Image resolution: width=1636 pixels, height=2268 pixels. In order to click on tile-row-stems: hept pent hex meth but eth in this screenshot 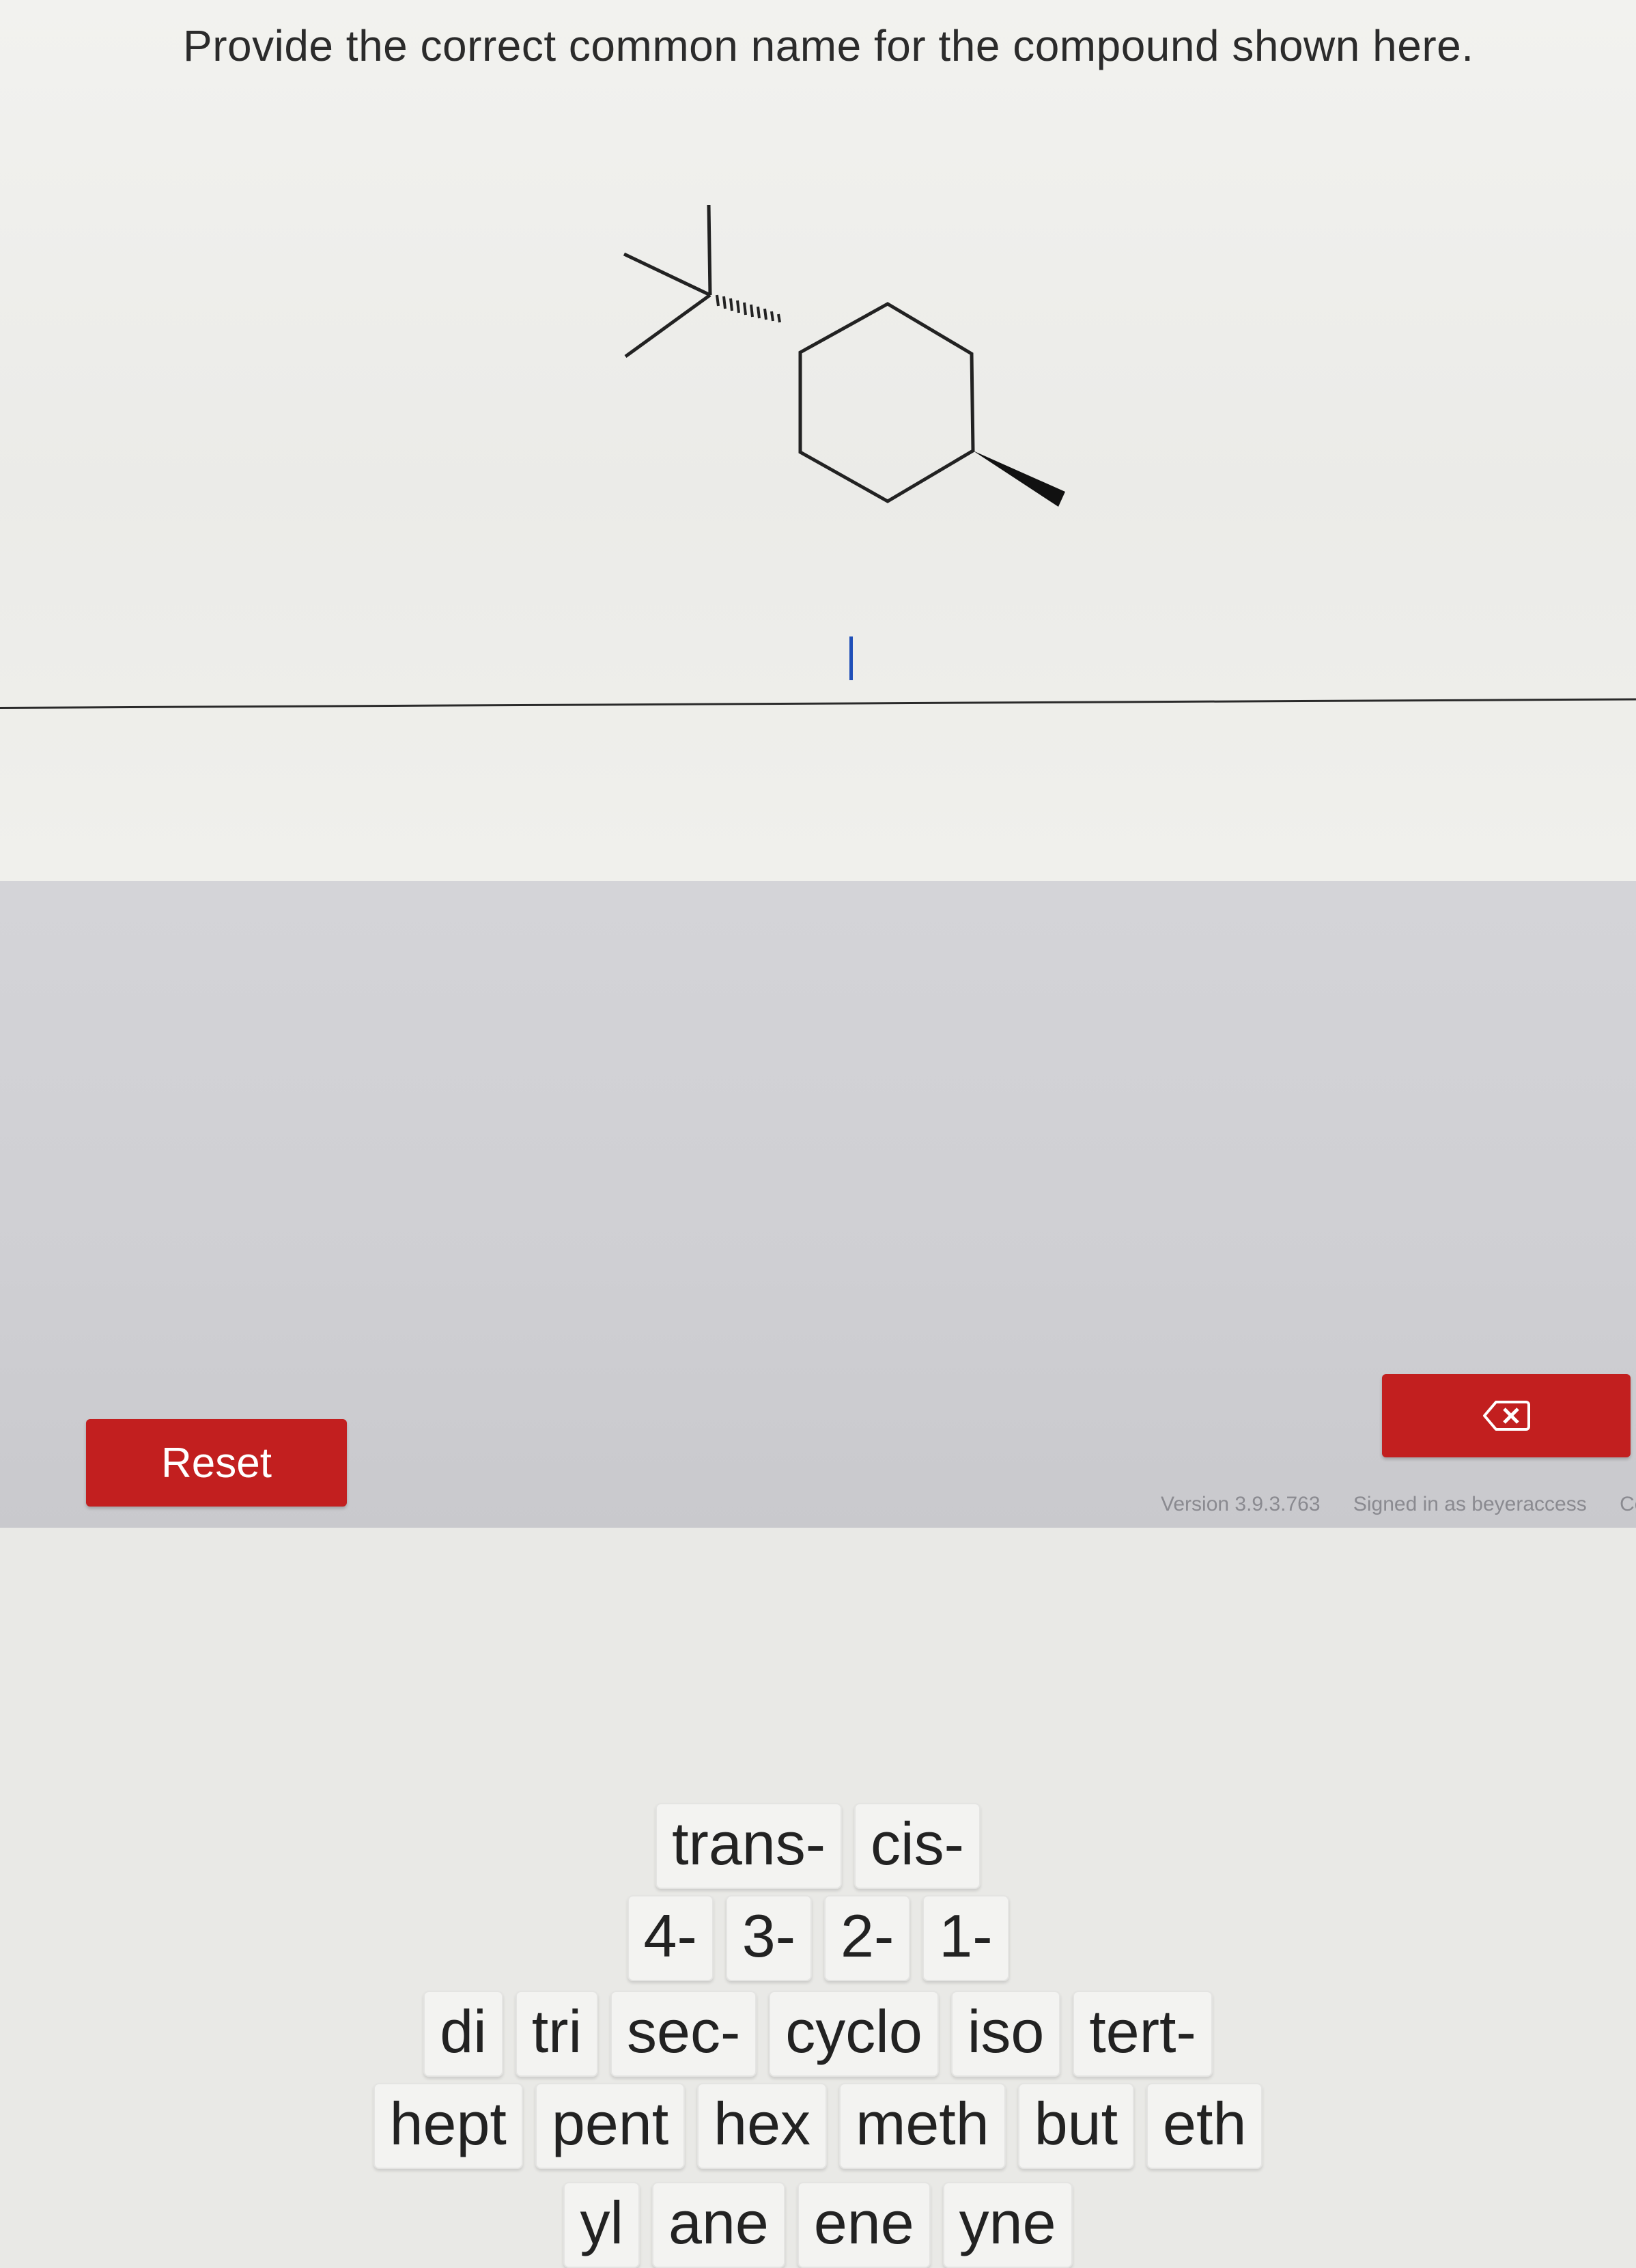, I will do `click(818, 2126)`.